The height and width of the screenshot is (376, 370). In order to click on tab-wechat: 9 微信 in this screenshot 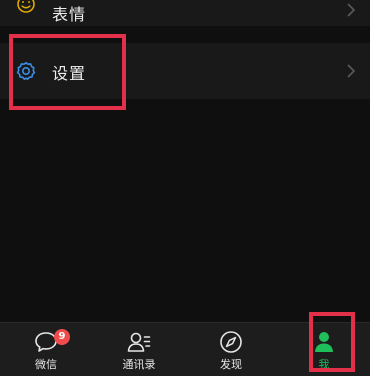, I will do `click(46, 349)`.